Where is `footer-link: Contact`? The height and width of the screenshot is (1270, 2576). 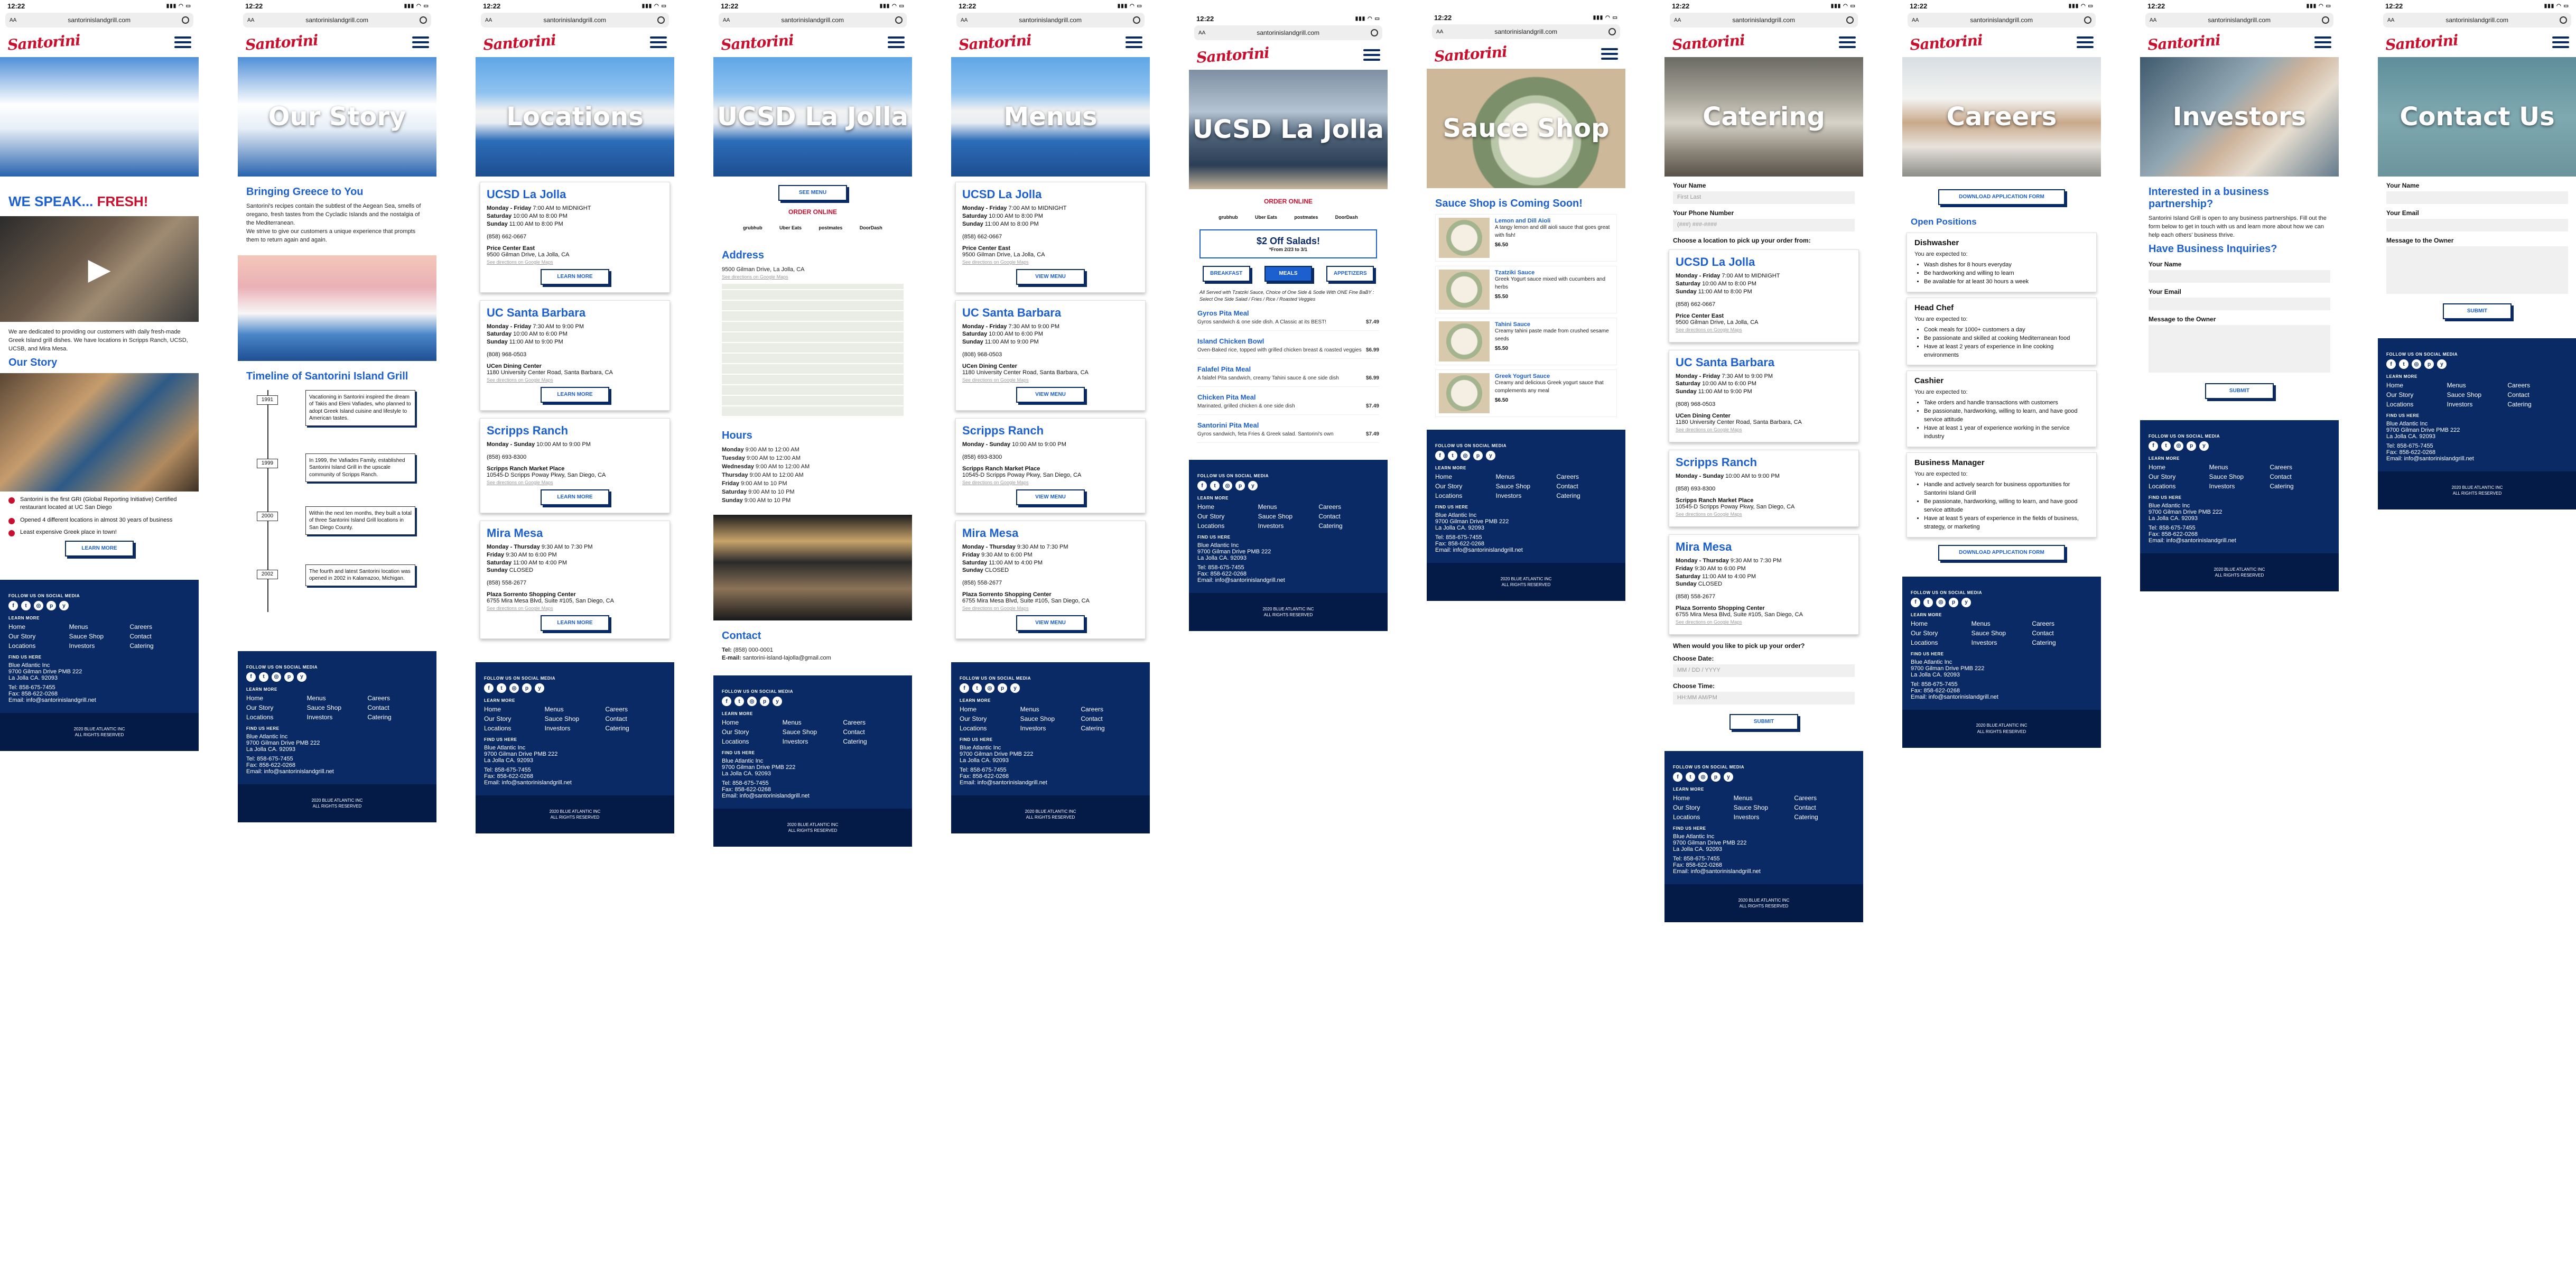
footer-link: Contact is located at coordinates (397, 707).